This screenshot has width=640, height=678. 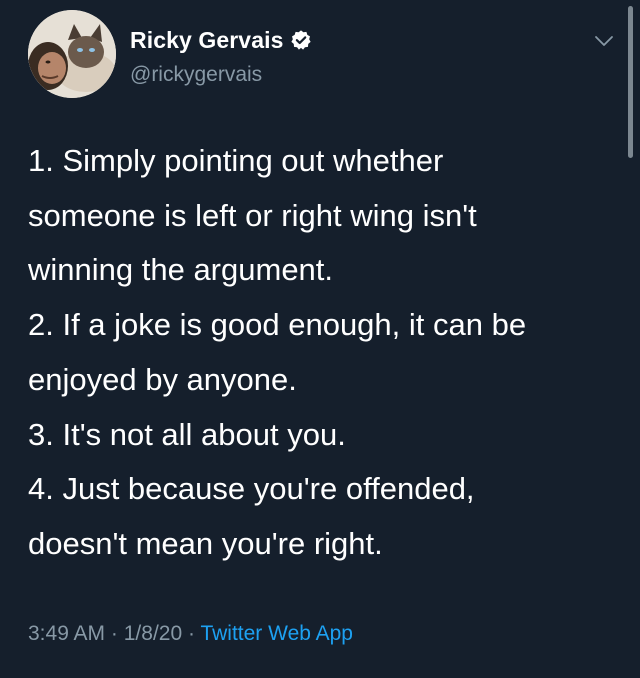 I want to click on display-name: Ricky Gervais, so click(x=206, y=40).